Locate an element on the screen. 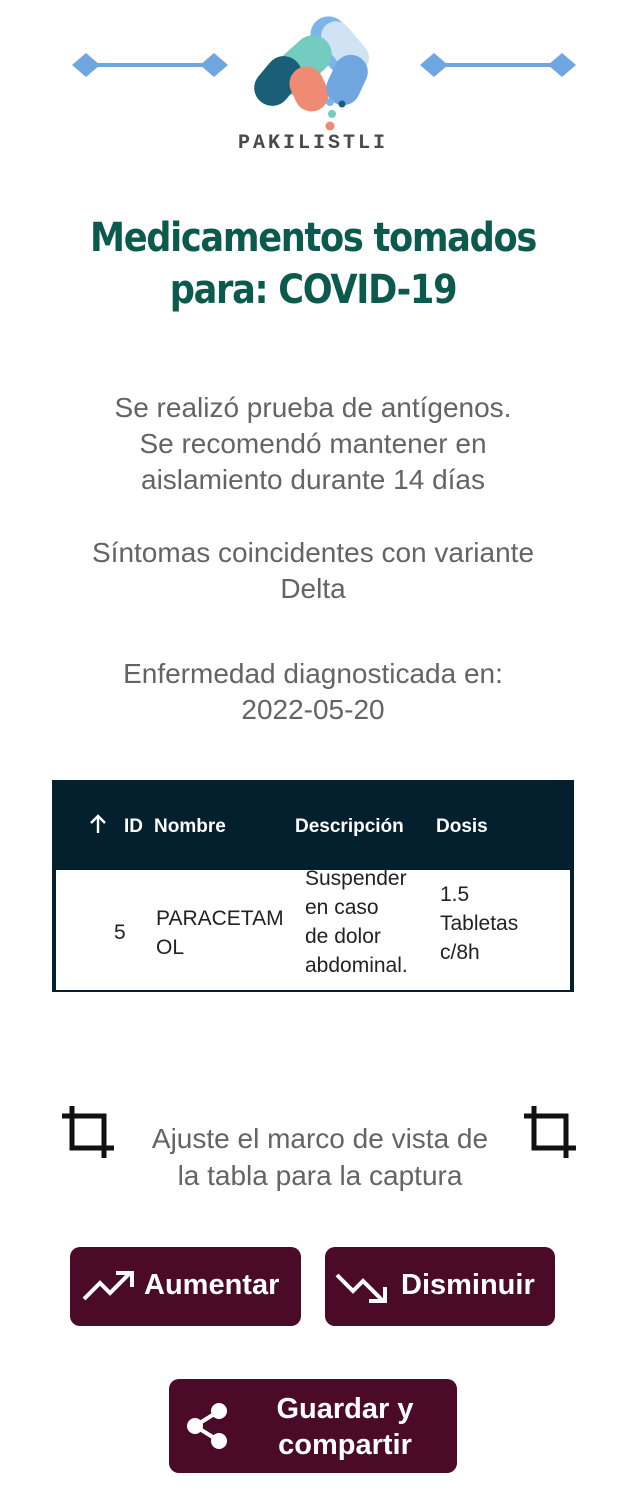 The width and height of the screenshot is (626, 1495). trending-down-icon is located at coordinates (361, 1288).